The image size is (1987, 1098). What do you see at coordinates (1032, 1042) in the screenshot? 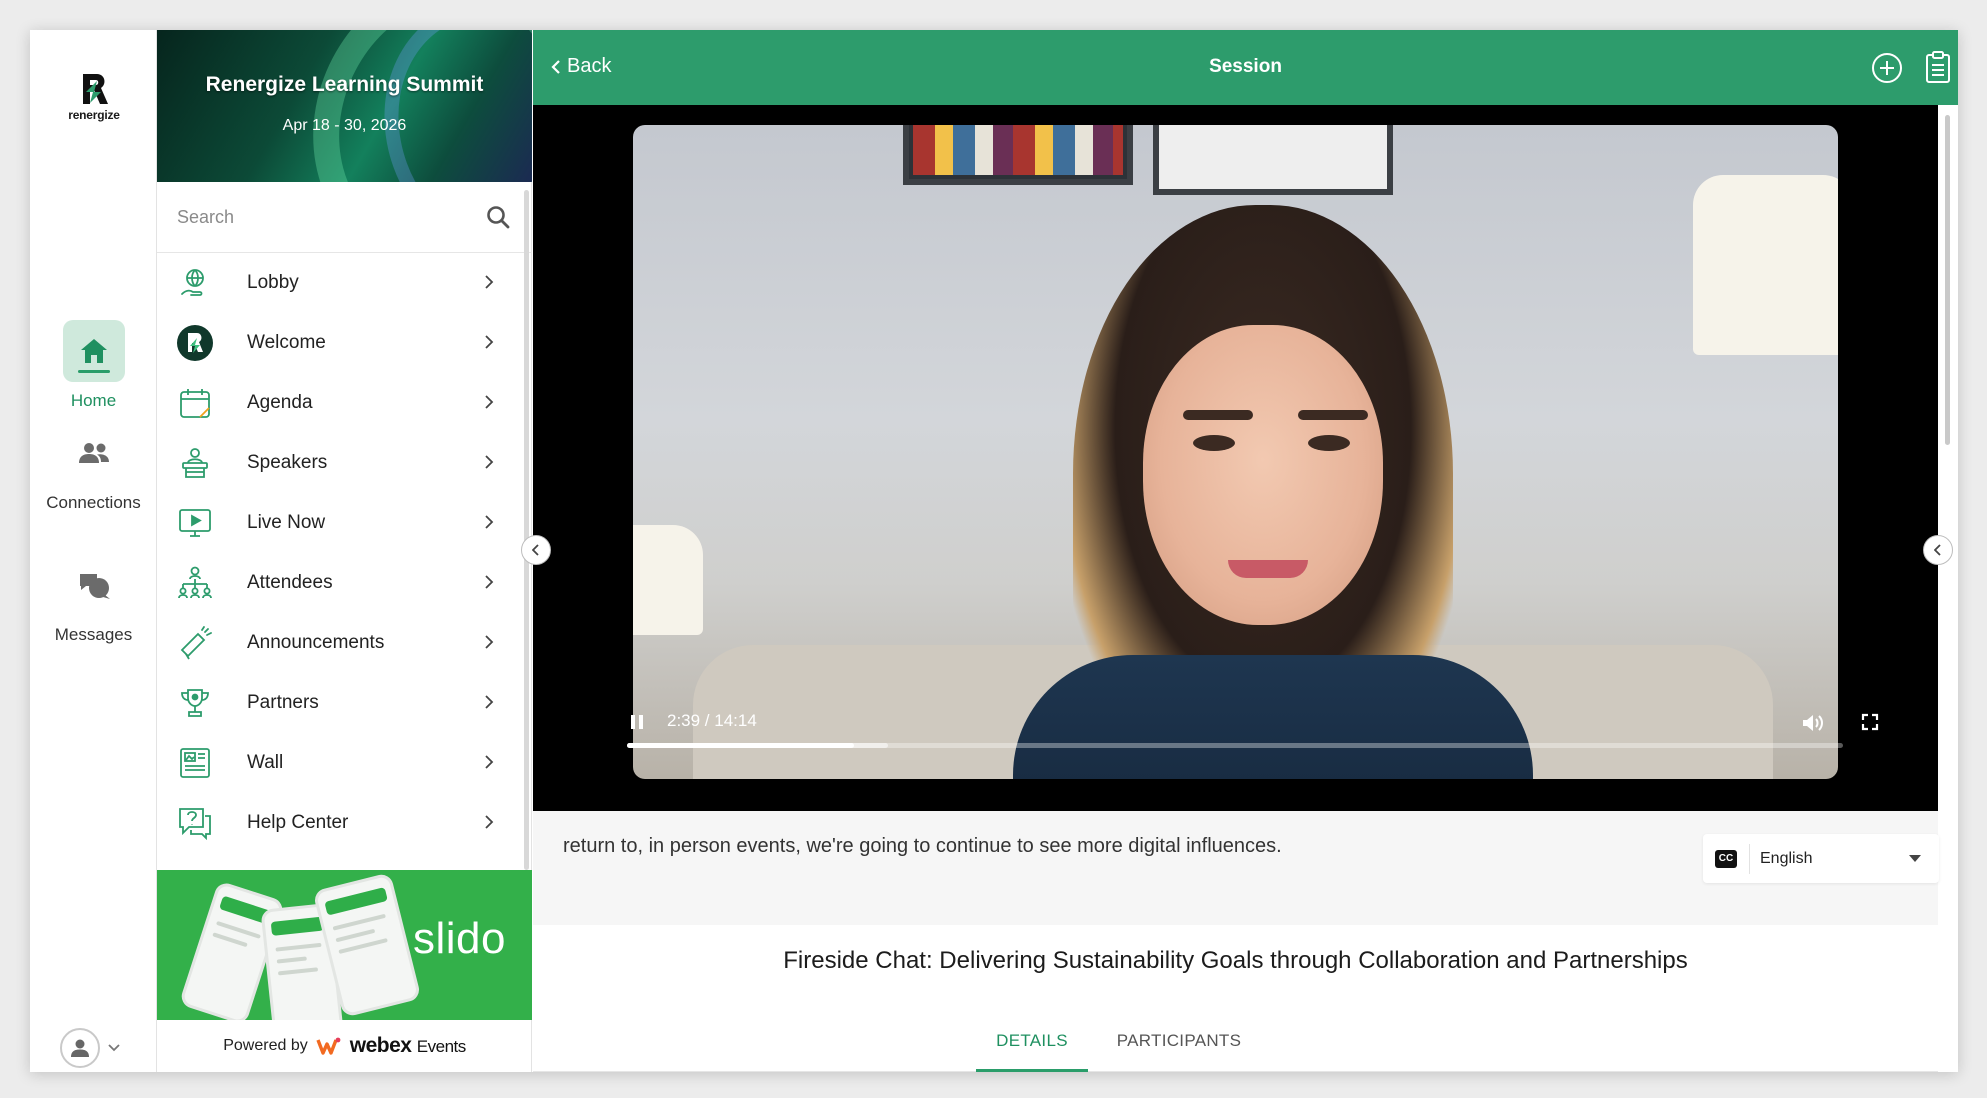
I see `tab-details: DETAILS` at bounding box center [1032, 1042].